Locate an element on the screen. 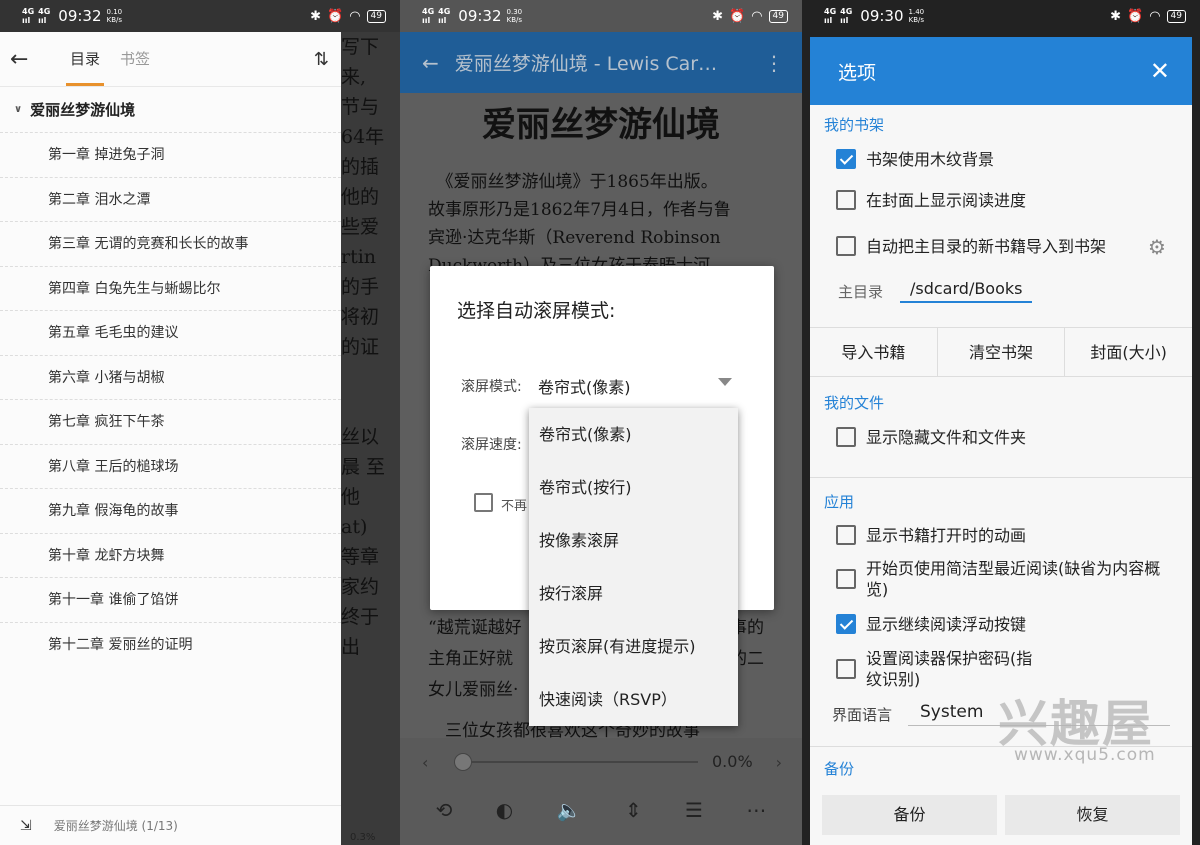 This screenshot has height=845, width=1200. chapter-item: 第十章 龙虾方块舞 is located at coordinates (170, 555).